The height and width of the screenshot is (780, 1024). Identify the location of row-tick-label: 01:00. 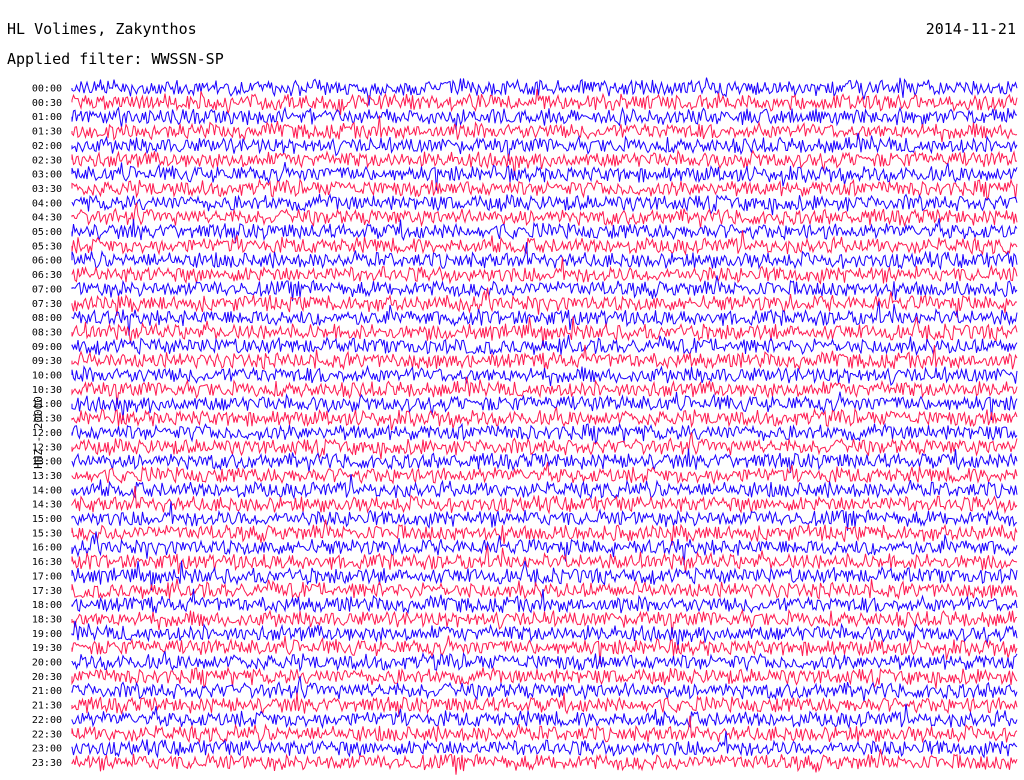
(47, 117).